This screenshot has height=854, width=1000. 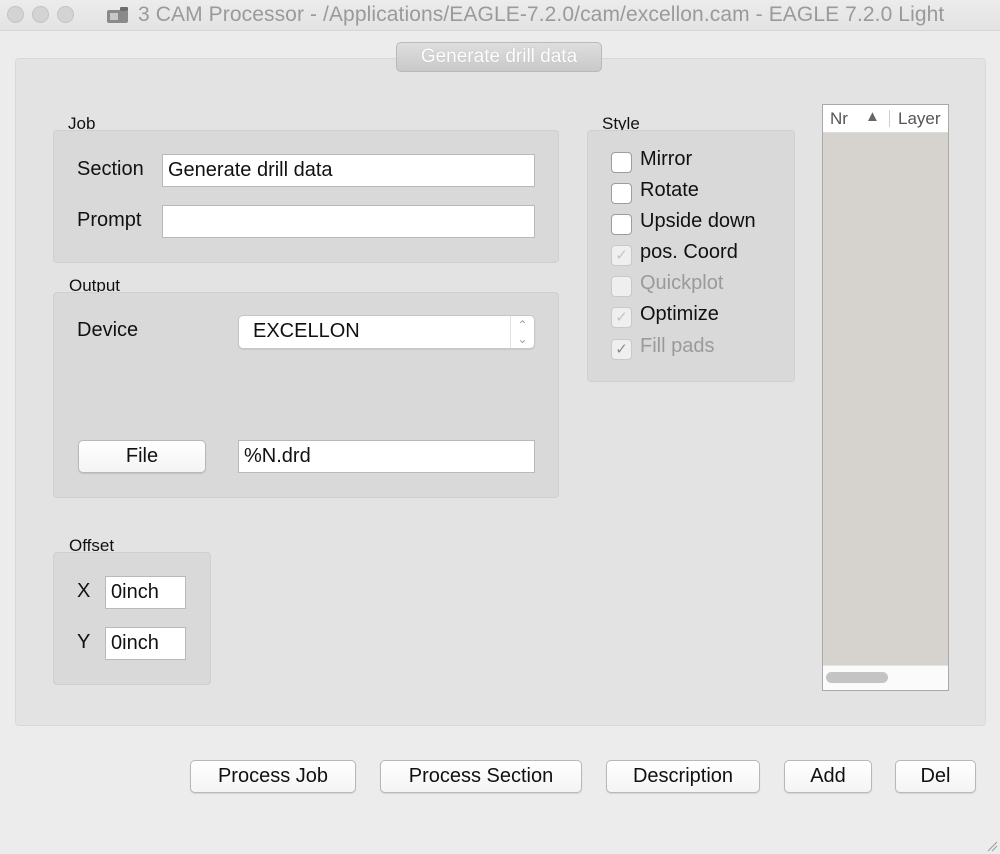 I want to click on quickplot-checkbox-label: Quickplot, so click(x=682, y=283).